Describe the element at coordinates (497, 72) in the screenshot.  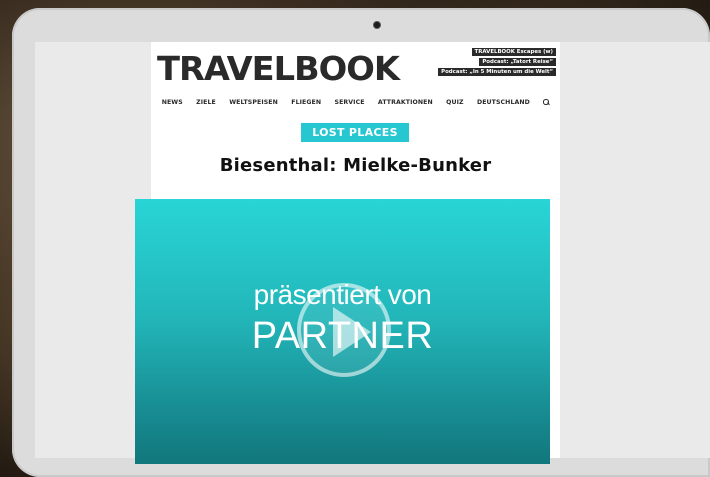
I see `podcast-link-5-minuten: Podcast: „In 5 Minuten um die Welt“` at that location.